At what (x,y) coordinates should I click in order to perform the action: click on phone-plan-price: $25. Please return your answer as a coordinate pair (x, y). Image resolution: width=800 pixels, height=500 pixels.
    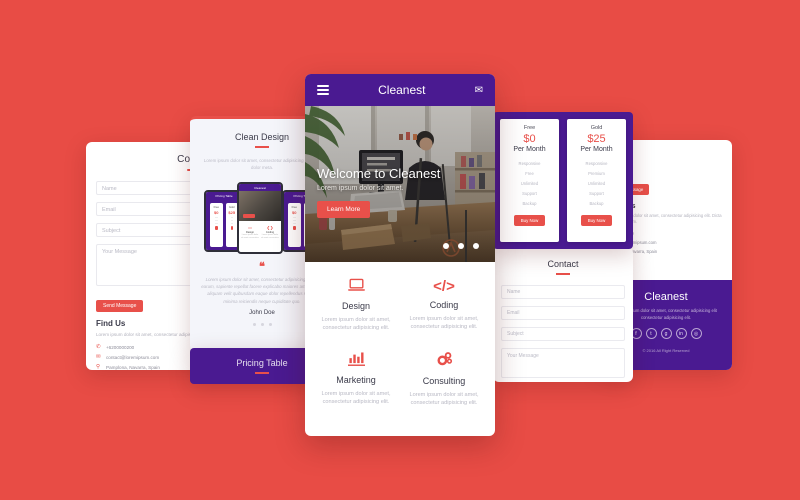
    Looking at the image, I should click on (232, 212).